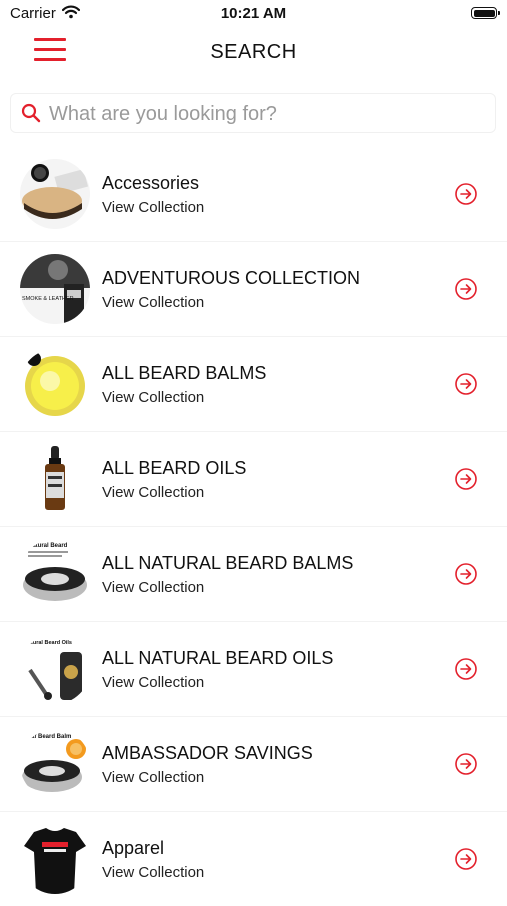  What do you see at coordinates (228, 563) in the screenshot?
I see `collection-title: ALL NATURAL BEARD BALMS` at bounding box center [228, 563].